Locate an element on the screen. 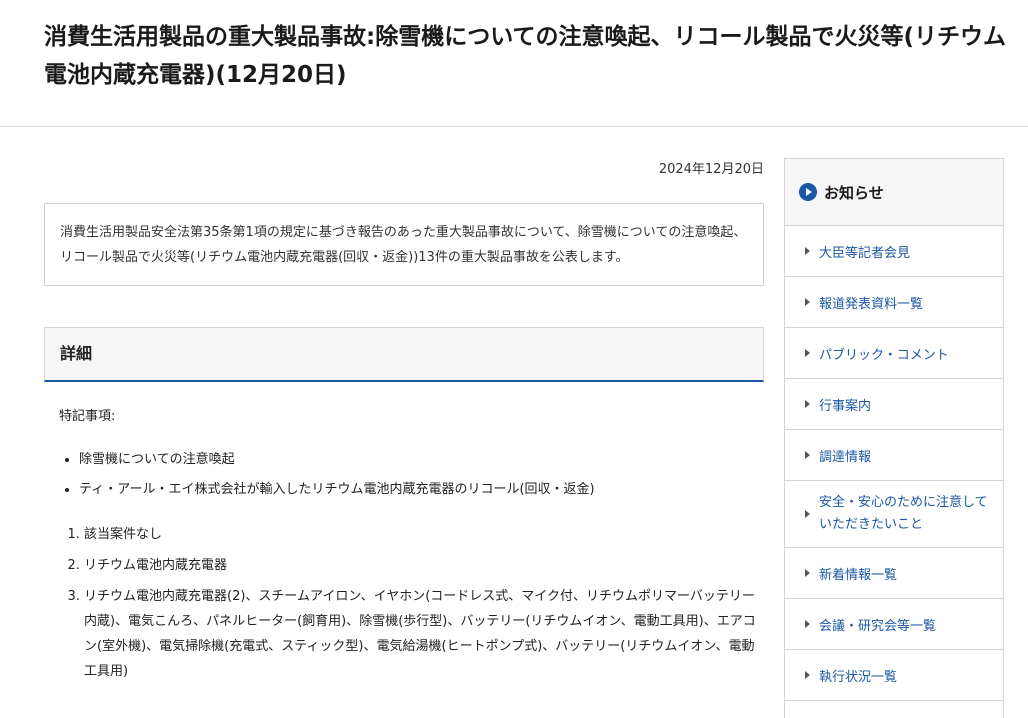 The image size is (1028, 718). sidebar-item-press-conference: 大臣等記者会見 is located at coordinates (894, 251).